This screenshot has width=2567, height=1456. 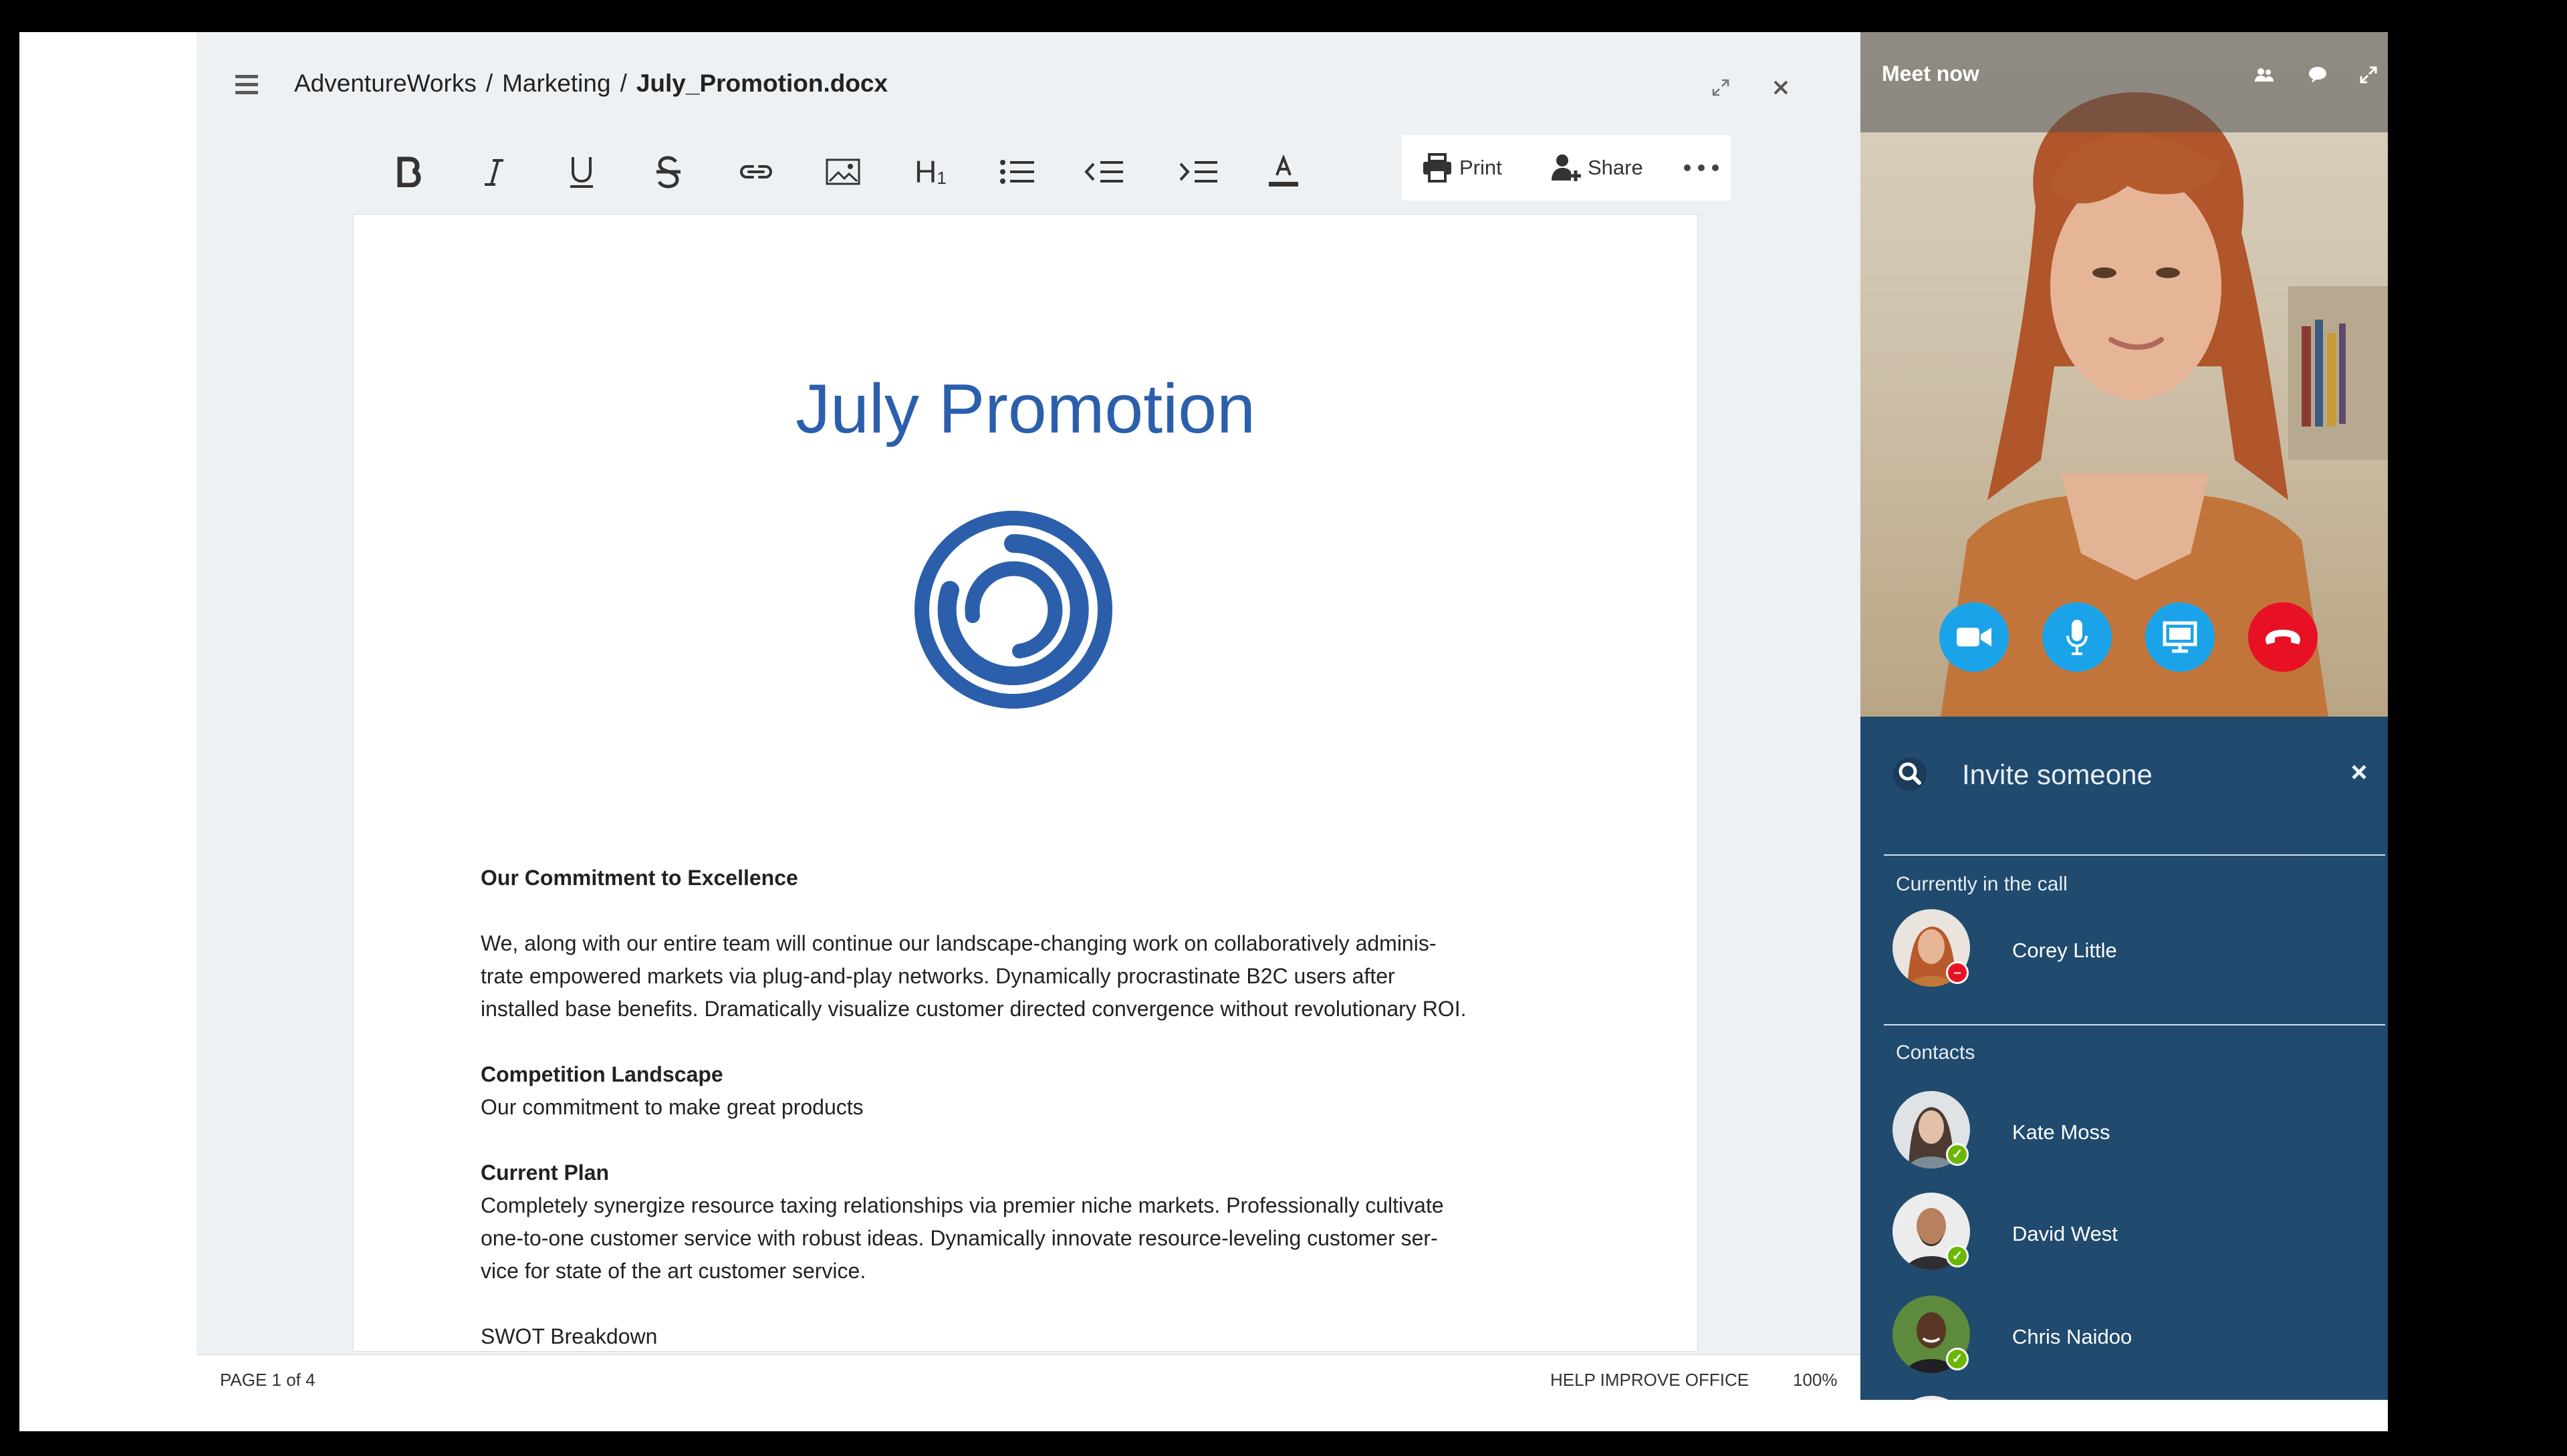 What do you see at coordinates (925, 171) in the screenshot?
I see `heading-label: H` at bounding box center [925, 171].